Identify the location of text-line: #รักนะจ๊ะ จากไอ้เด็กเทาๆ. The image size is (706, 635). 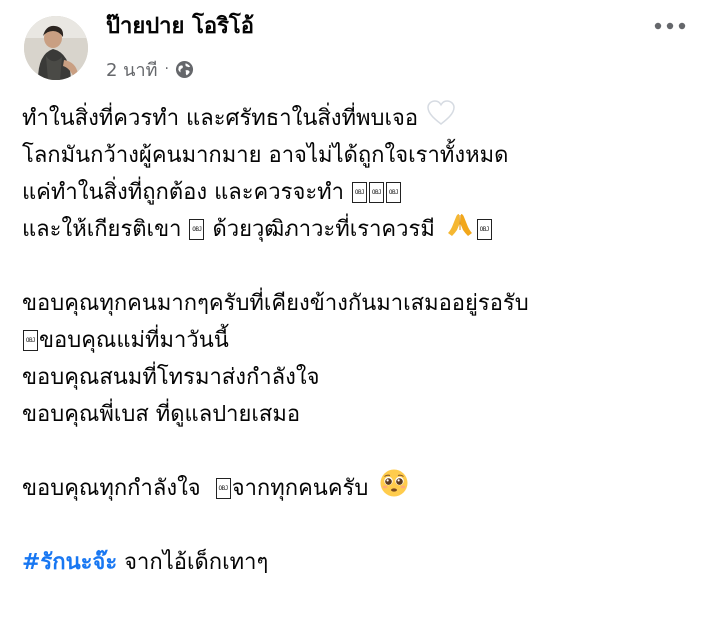
(357, 562).